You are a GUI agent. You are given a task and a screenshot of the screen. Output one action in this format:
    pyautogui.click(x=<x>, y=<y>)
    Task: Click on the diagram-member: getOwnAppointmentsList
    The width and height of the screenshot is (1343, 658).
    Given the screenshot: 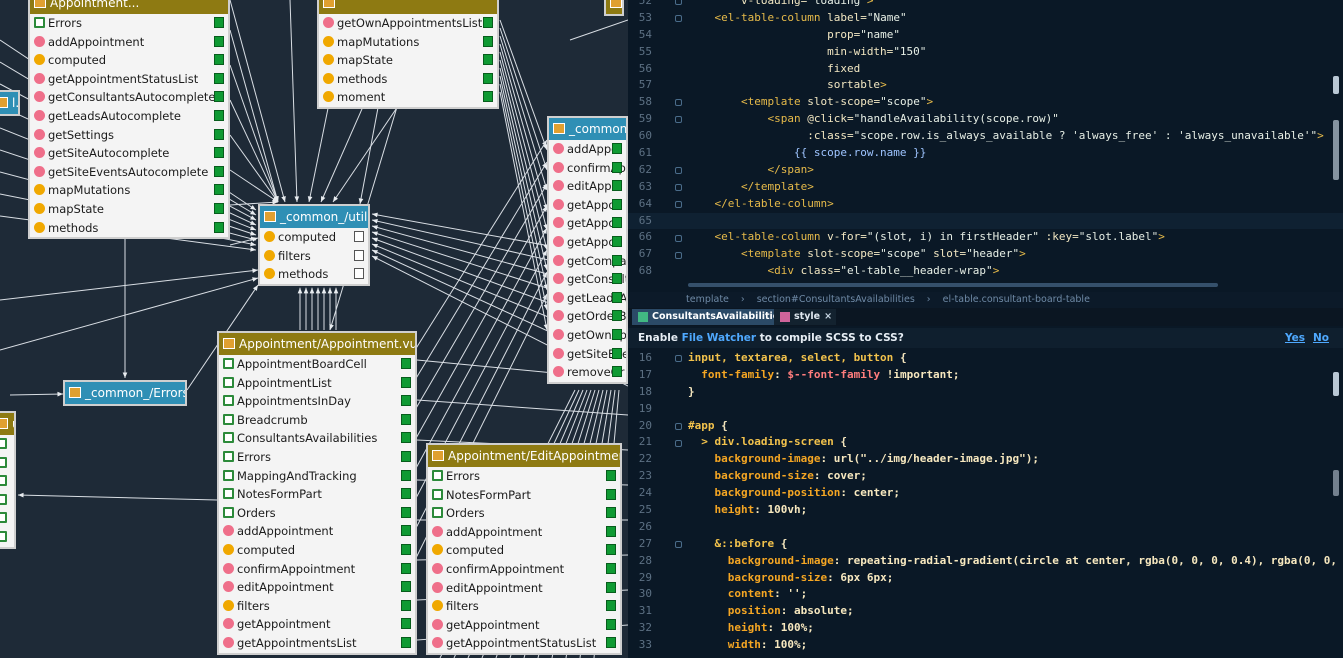 What is the action you would take?
    pyautogui.click(x=408, y=23)
    